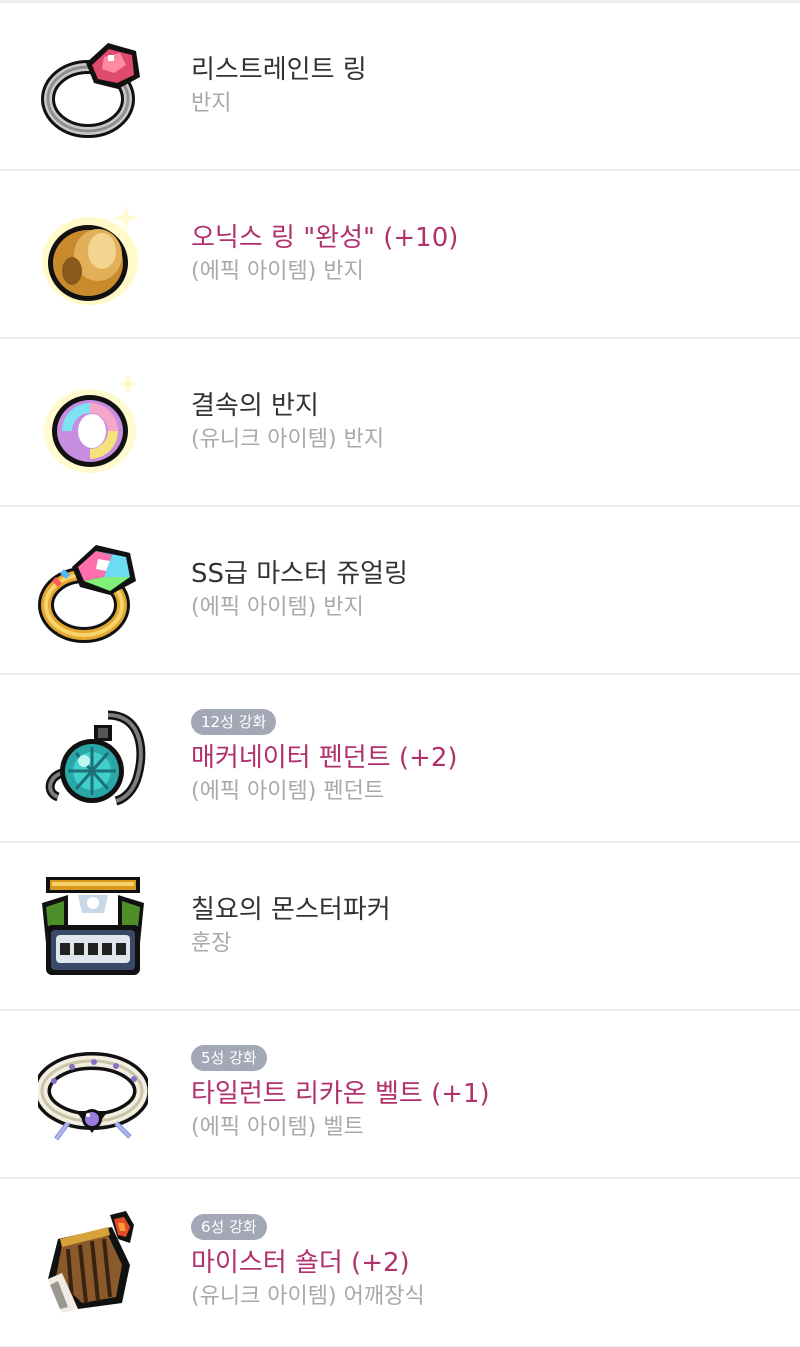 Image resolution: width=800 pixels, height=1347 pixels. I want to click on star-force-badge: 12성 강화, so click(234, 722).